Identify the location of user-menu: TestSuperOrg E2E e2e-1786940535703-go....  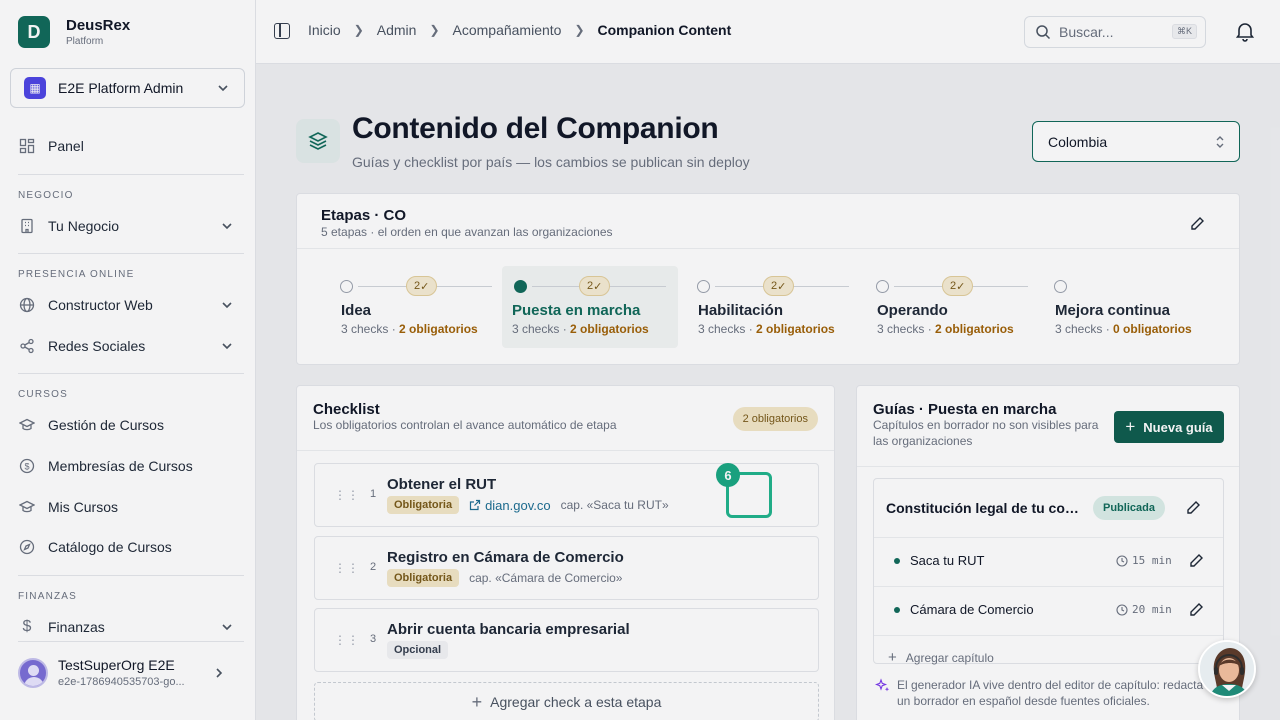
(131, 673).